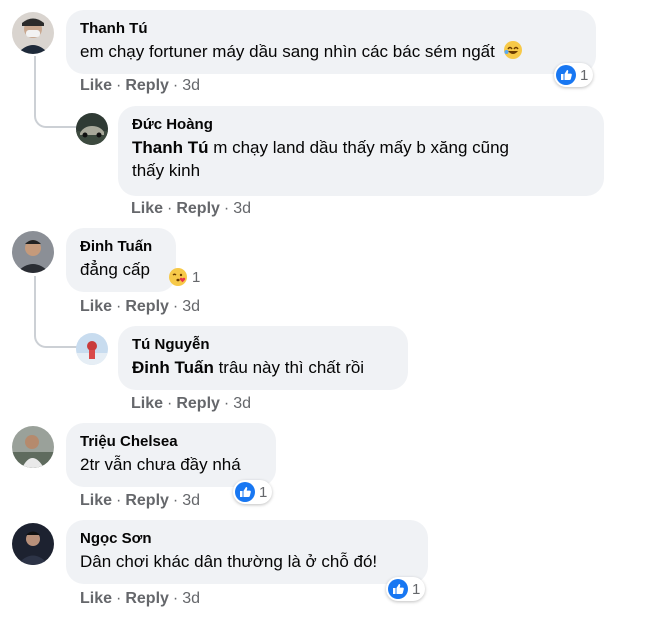  Describe the element at coordinates (248, 367) in the screenshot. I see `comment-text: Đinh Tuấn trâu này thì chất rồi` at that location.